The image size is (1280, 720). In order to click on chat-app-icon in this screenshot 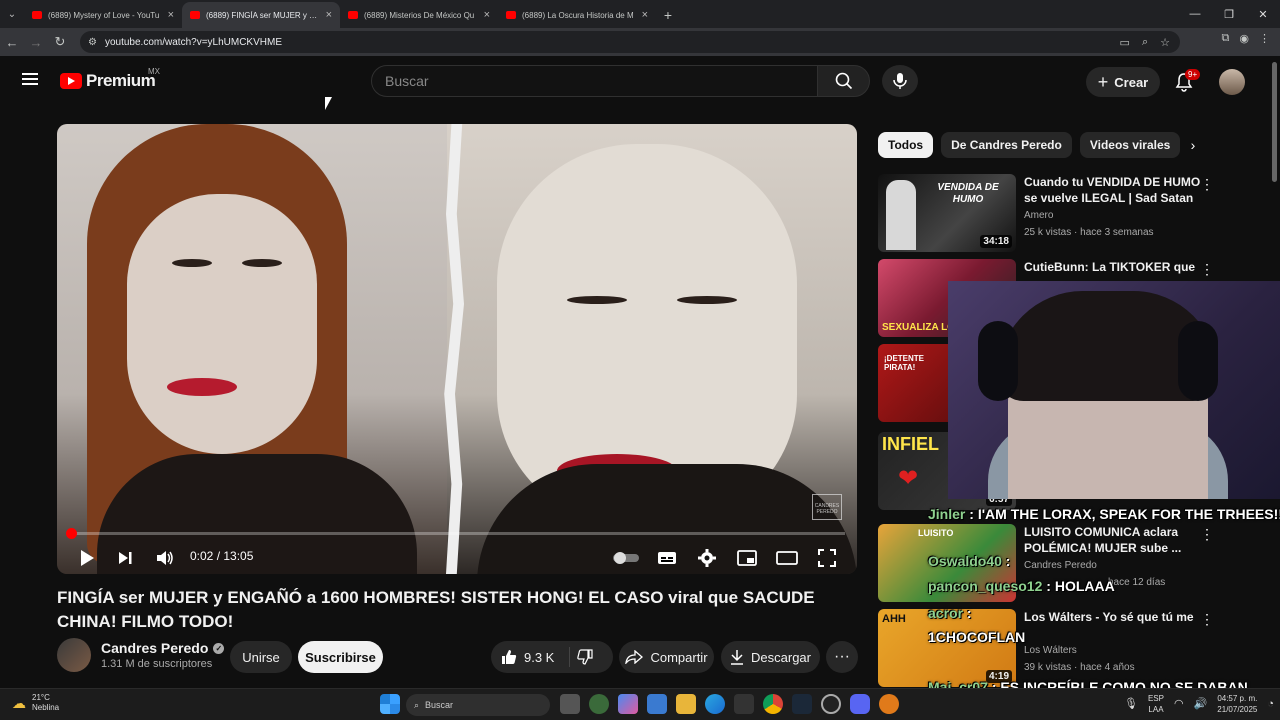, I will do `click(599, 704)`.